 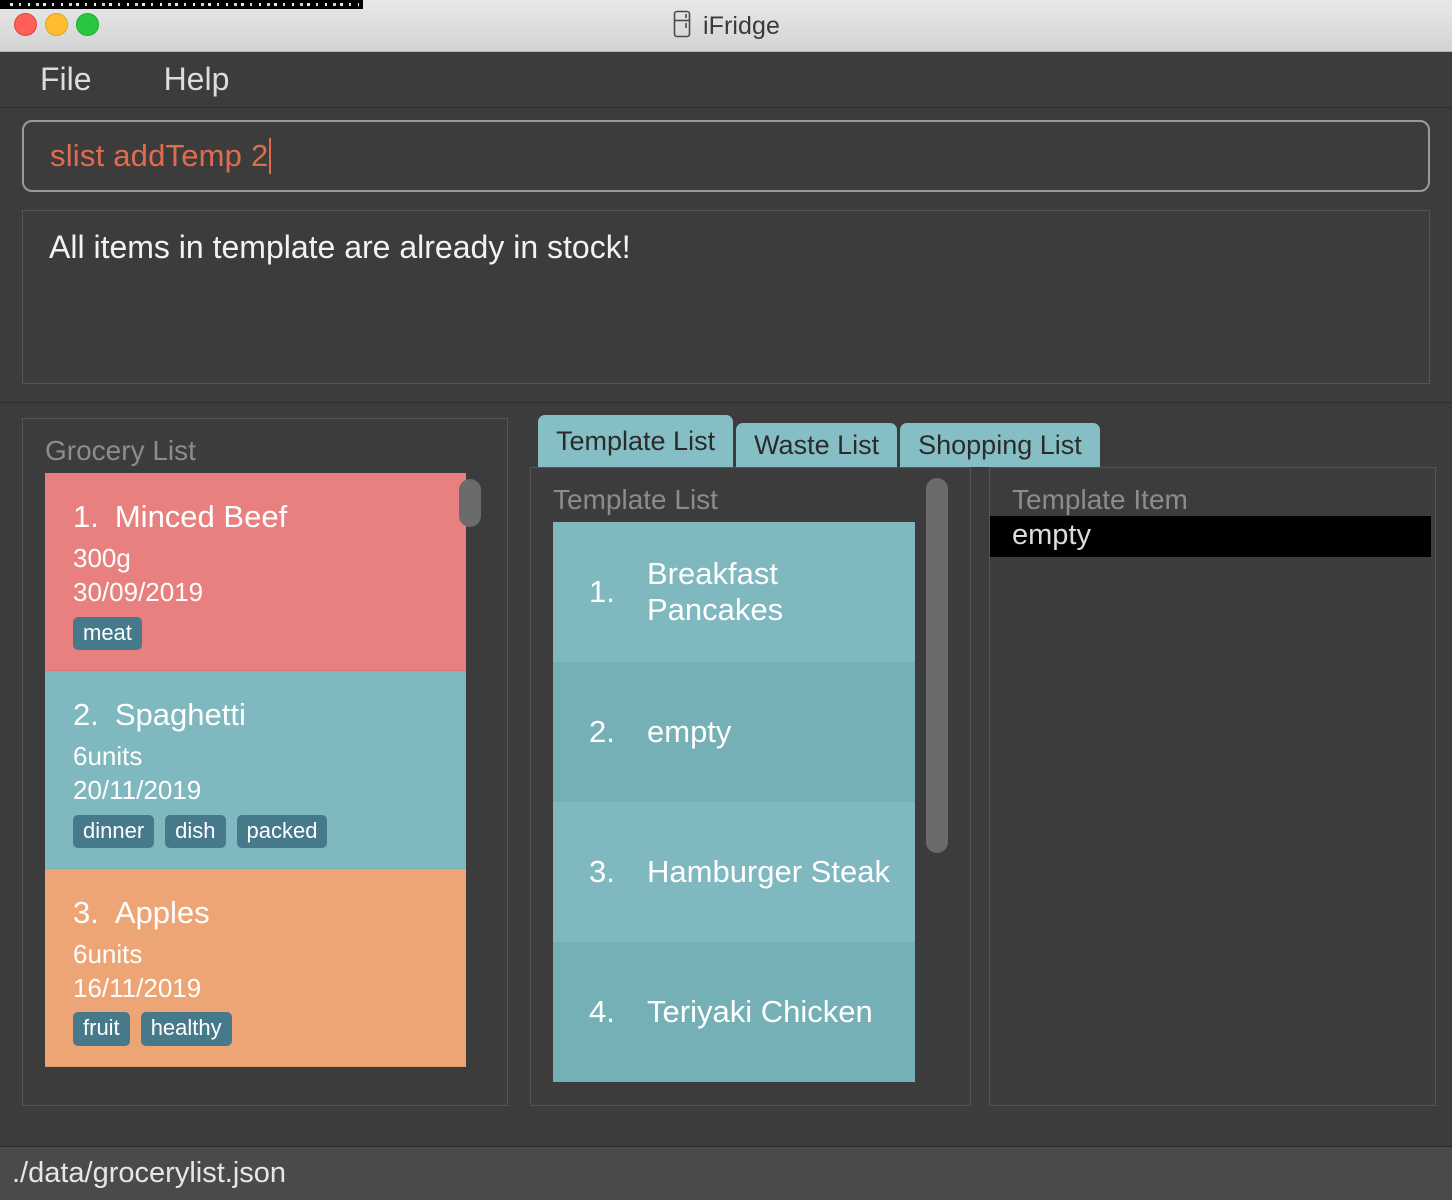 What do you see at coordinates (120, 450) in the screenshot?
I see `grocery-list-title: Grocery List` at bounding box center [120, 450].